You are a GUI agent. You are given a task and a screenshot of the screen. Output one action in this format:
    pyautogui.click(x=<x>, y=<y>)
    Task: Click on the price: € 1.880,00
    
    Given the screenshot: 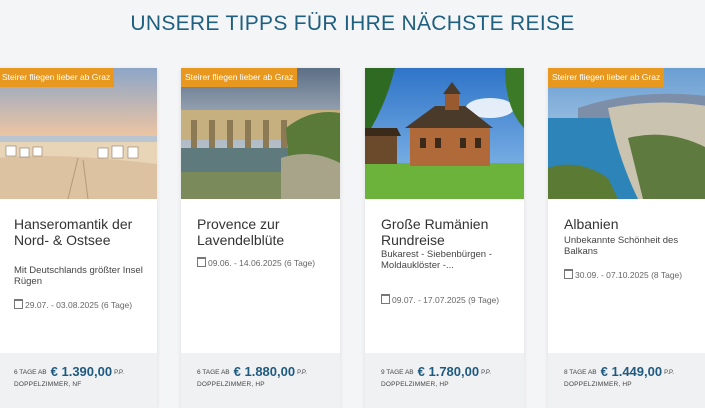 What is the action you would take?
    pyautogui.click(x=264, y=371)
    